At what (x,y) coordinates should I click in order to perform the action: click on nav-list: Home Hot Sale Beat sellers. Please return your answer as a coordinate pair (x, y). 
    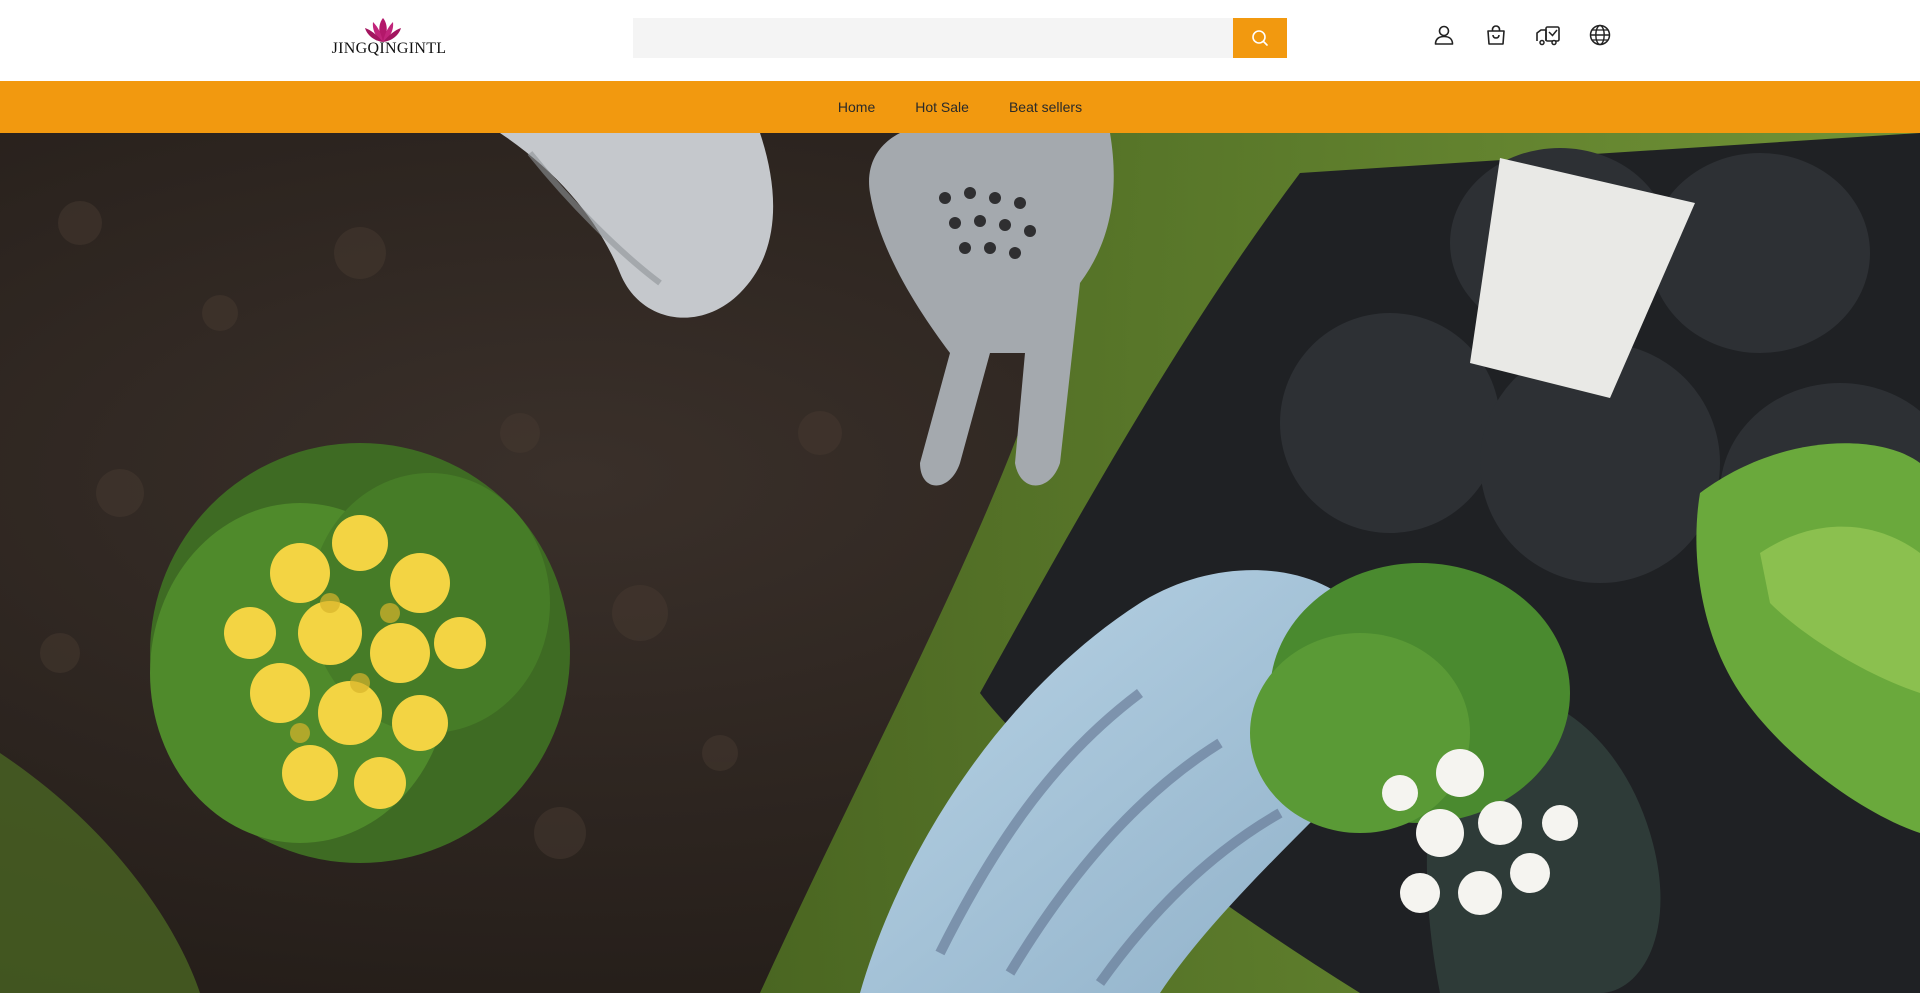
    Looking at the image, I should click on (960, 107).